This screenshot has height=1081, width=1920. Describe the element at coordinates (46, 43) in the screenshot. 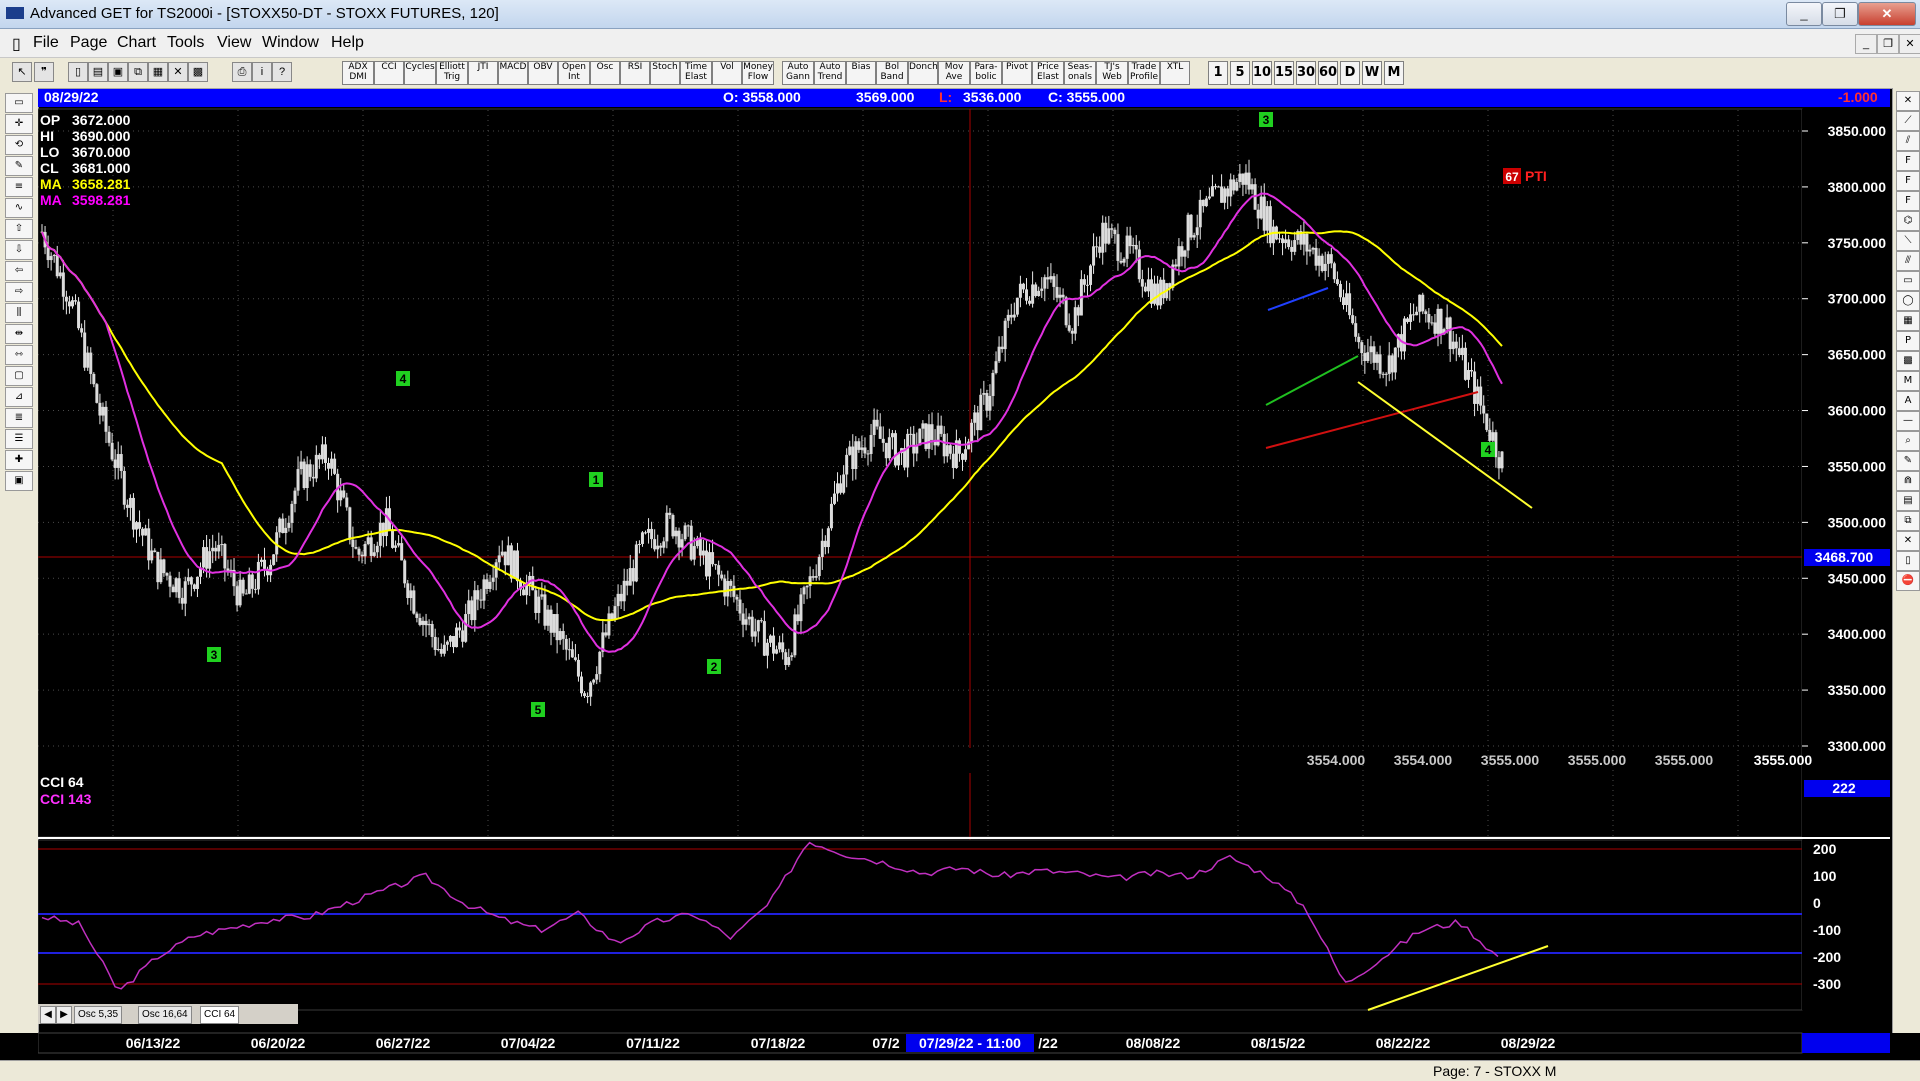

I see `menu-file: File` at that location.